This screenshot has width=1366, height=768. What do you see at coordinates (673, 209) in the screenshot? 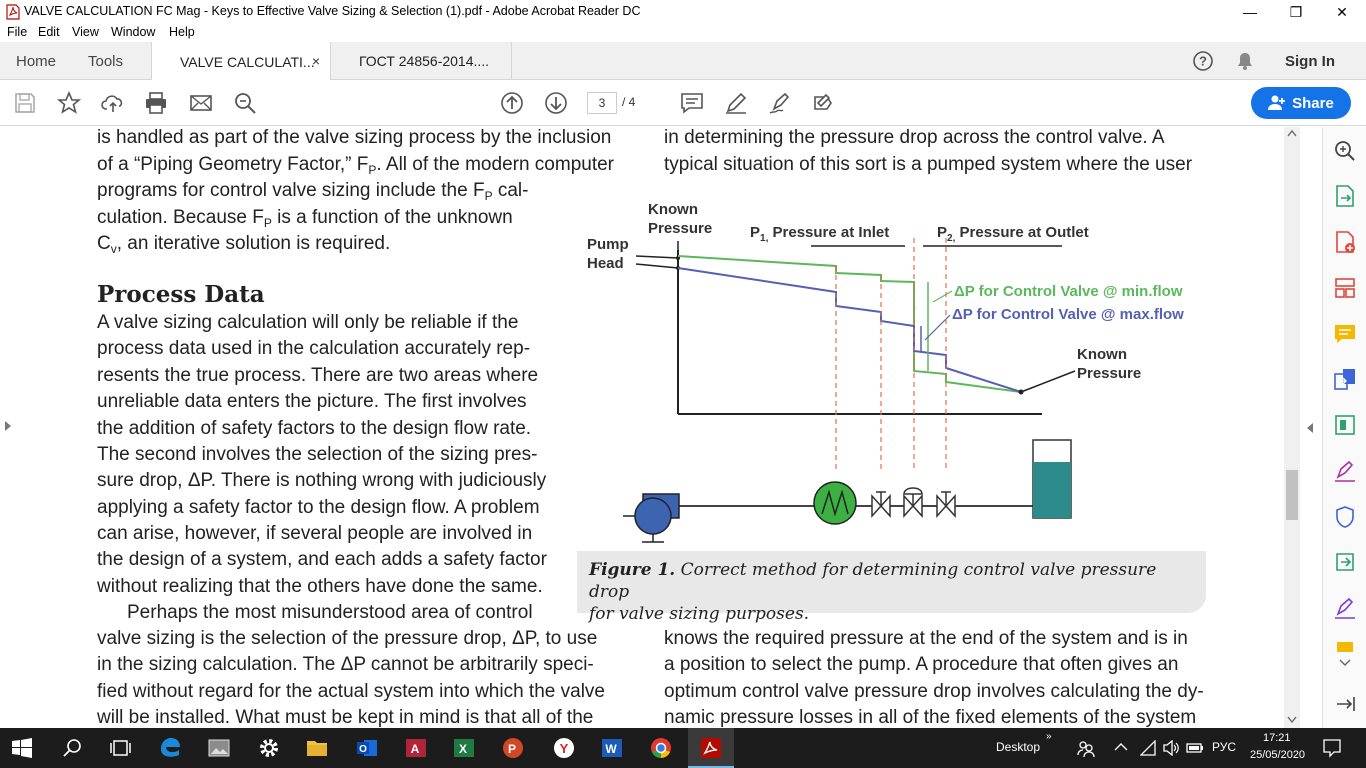
I see `label-known-pressure-top: Known` at bounding box center [673, 209].